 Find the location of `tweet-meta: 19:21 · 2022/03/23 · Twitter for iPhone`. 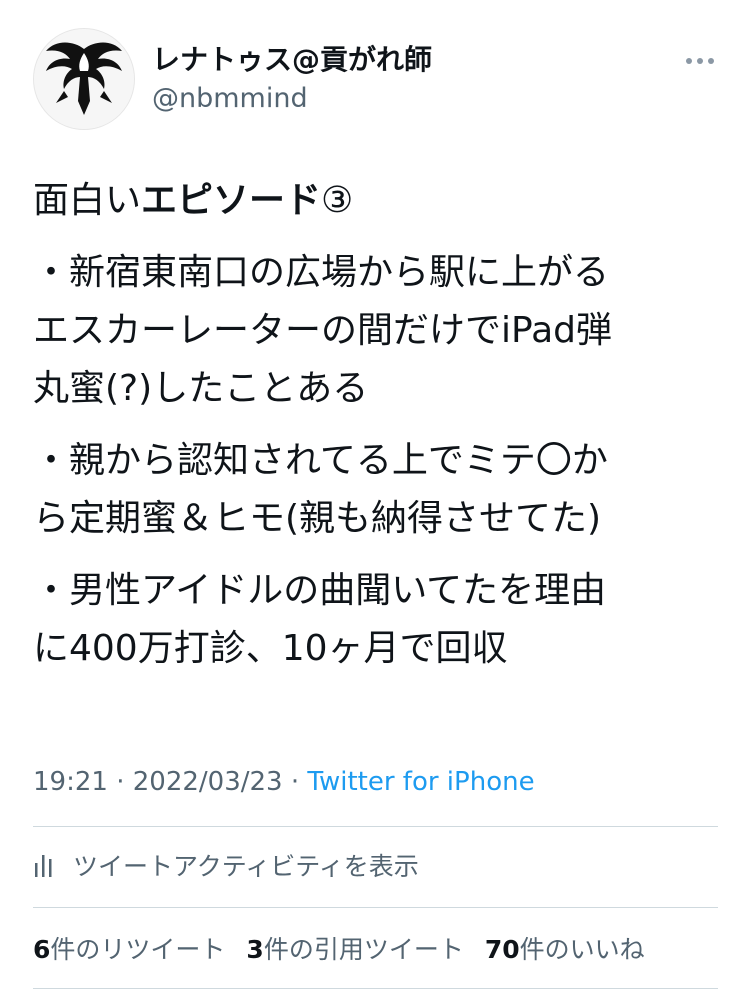

tweet-meta: 19:21 · 2022/03/23 · Twitter for iPhone is located at coordinates (284, 782).